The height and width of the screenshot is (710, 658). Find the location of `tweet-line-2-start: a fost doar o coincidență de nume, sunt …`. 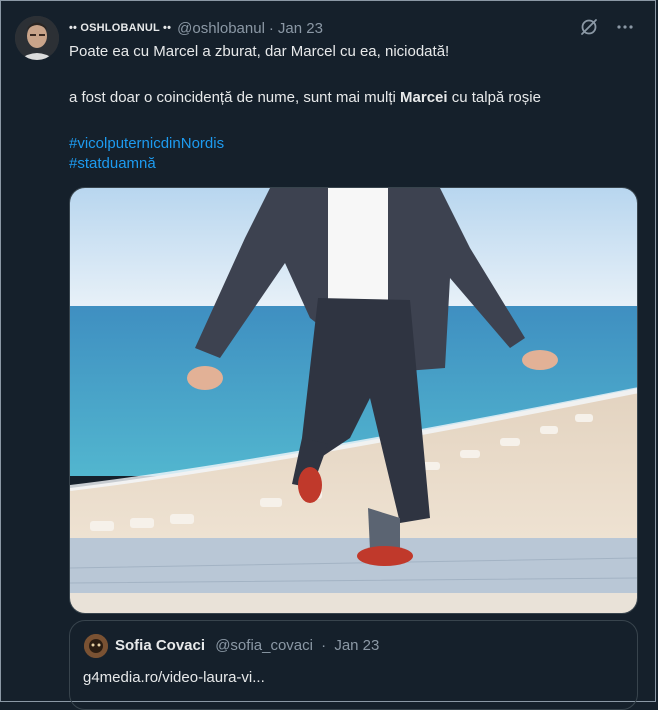

tweet-line-2-start: a fost doar o coincidență de nume, sunt … is located at coordinates (235, 97).